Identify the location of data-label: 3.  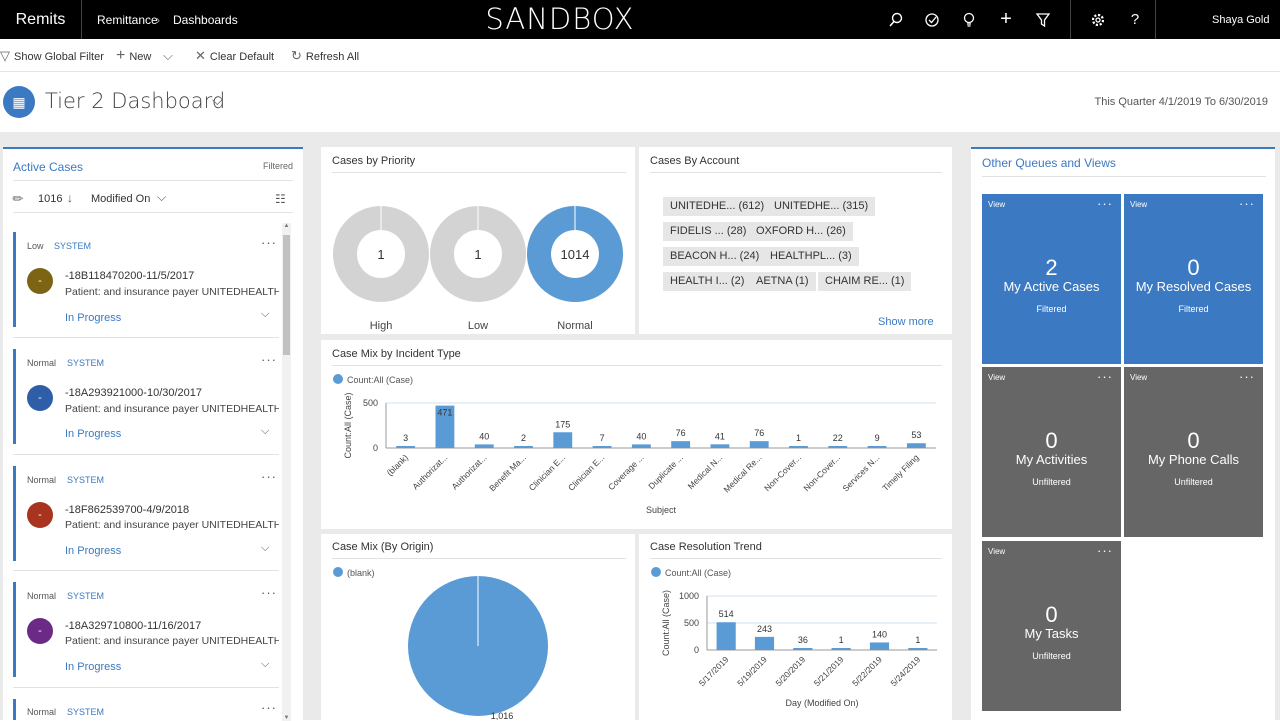
(405, 438).